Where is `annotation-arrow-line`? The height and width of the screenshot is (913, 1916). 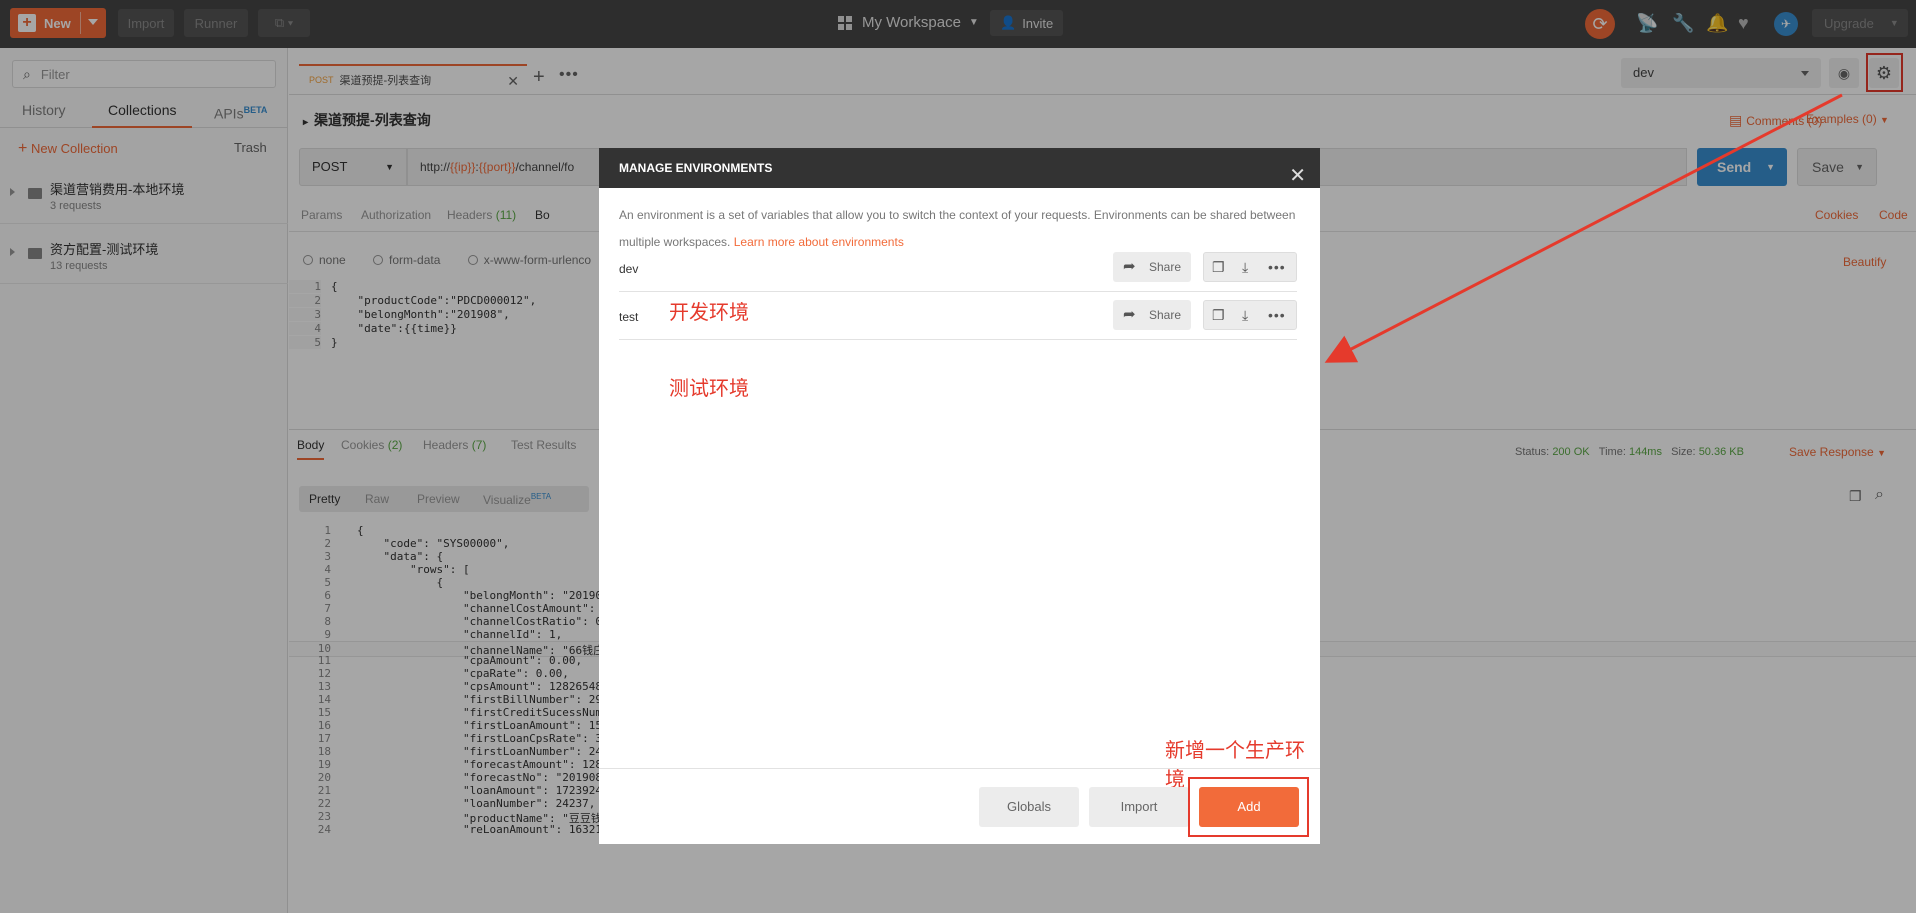 annotation-arrow-line is located at coordinates (1583, 228).